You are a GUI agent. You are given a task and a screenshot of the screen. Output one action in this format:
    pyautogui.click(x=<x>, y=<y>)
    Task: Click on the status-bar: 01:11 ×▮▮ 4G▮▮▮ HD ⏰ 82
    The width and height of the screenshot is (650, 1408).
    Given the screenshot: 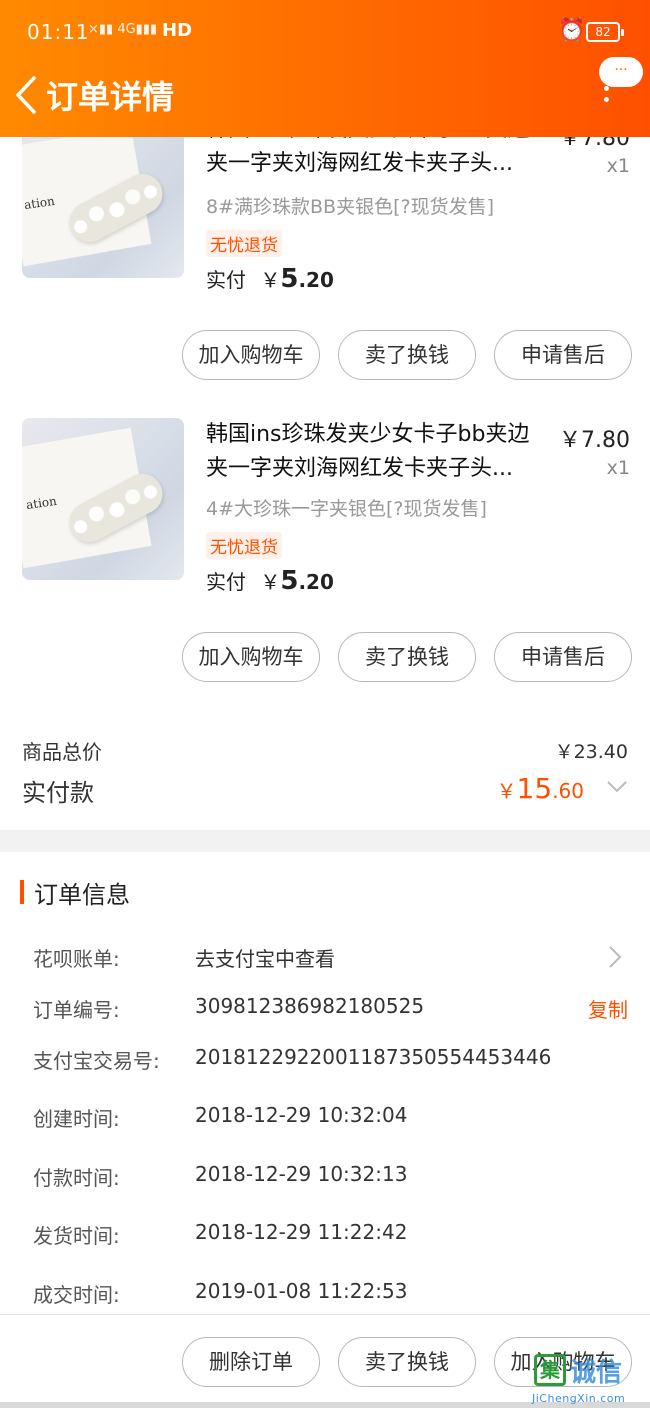 What is the action you would take?
    pyautogui.click(x=325, y=31)
    